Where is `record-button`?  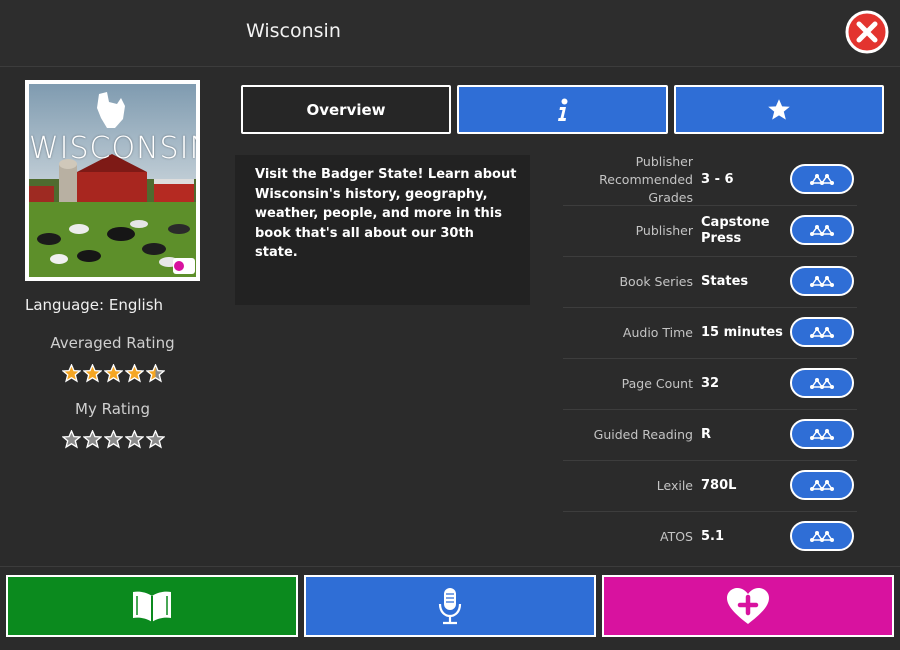
record-button is located at coordinates (450, 606).